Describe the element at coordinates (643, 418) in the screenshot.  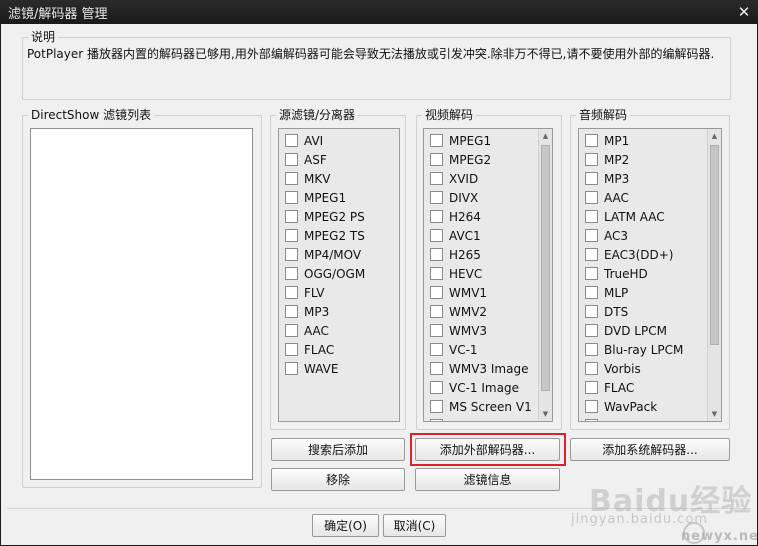
I see `audio-decoder-item: OPUS` at that location.